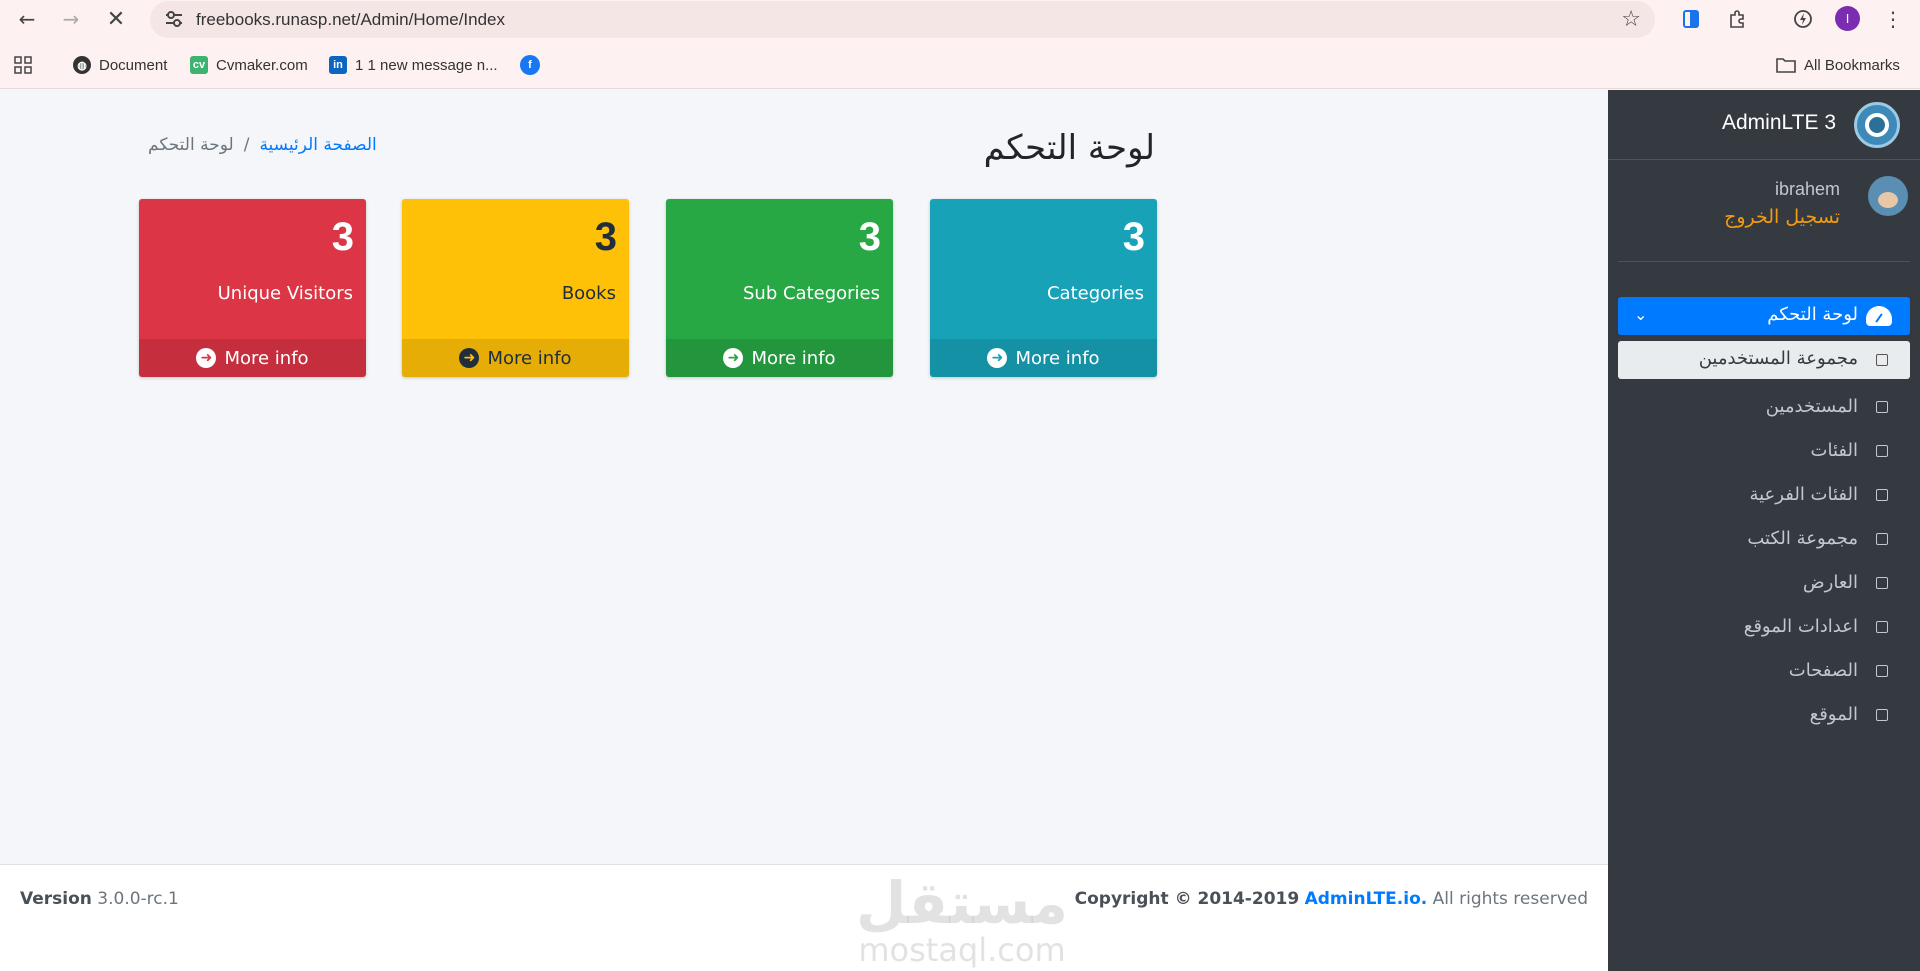  What do you see at coordinates (1823, 670) in the screenshot?
I see `sidebar-item-label: الصفحات` at bounding box center [1823, 670].